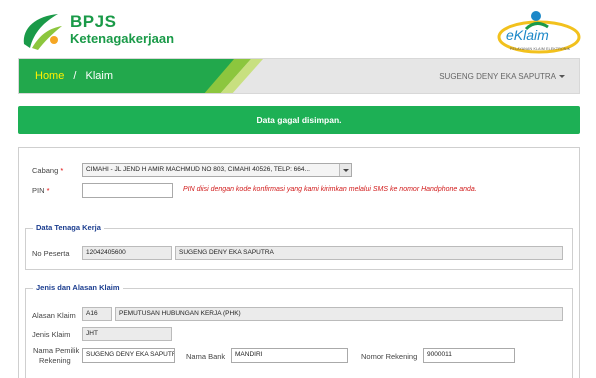 Image resolution: width=596 pixels, height=378 pixels. What do you see at coordinates (345, 170) in the screenshot?
I see `dropdown-arrow-icon` at bounding box center [345, 170].